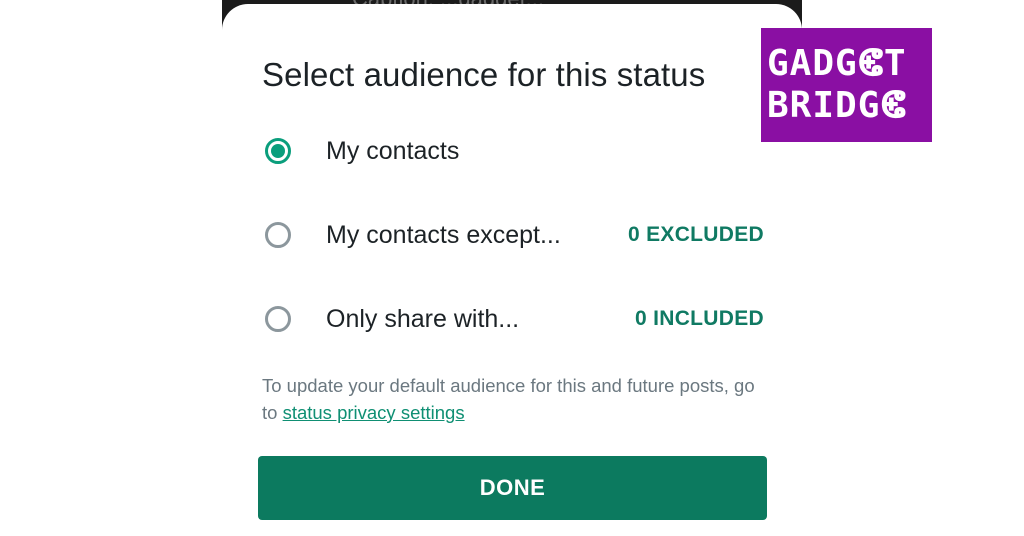 Image resolution: width=1024 pixels, height=536 pixels. I want to click on radio-selected-icon, so click(278, 151).